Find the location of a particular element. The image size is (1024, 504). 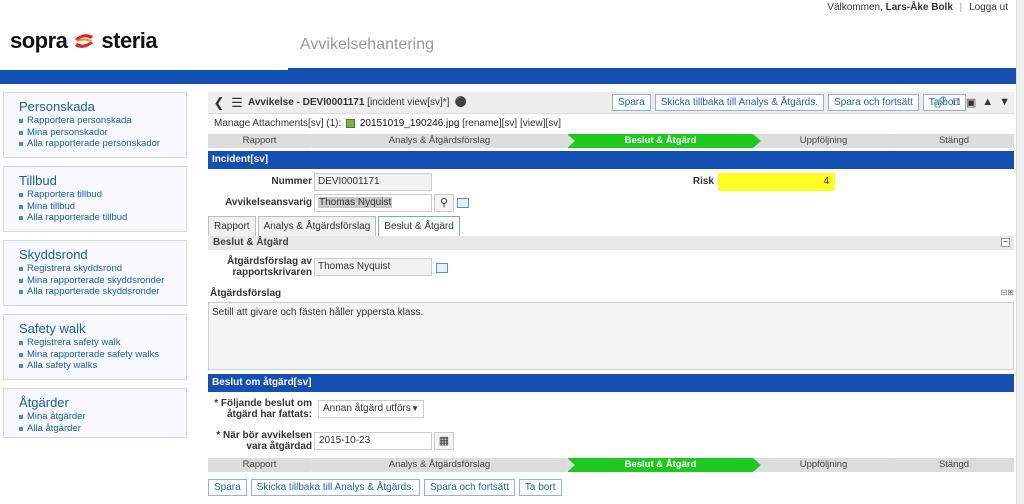

tab-rapport: Rapport is located at coordinates (232, 226).